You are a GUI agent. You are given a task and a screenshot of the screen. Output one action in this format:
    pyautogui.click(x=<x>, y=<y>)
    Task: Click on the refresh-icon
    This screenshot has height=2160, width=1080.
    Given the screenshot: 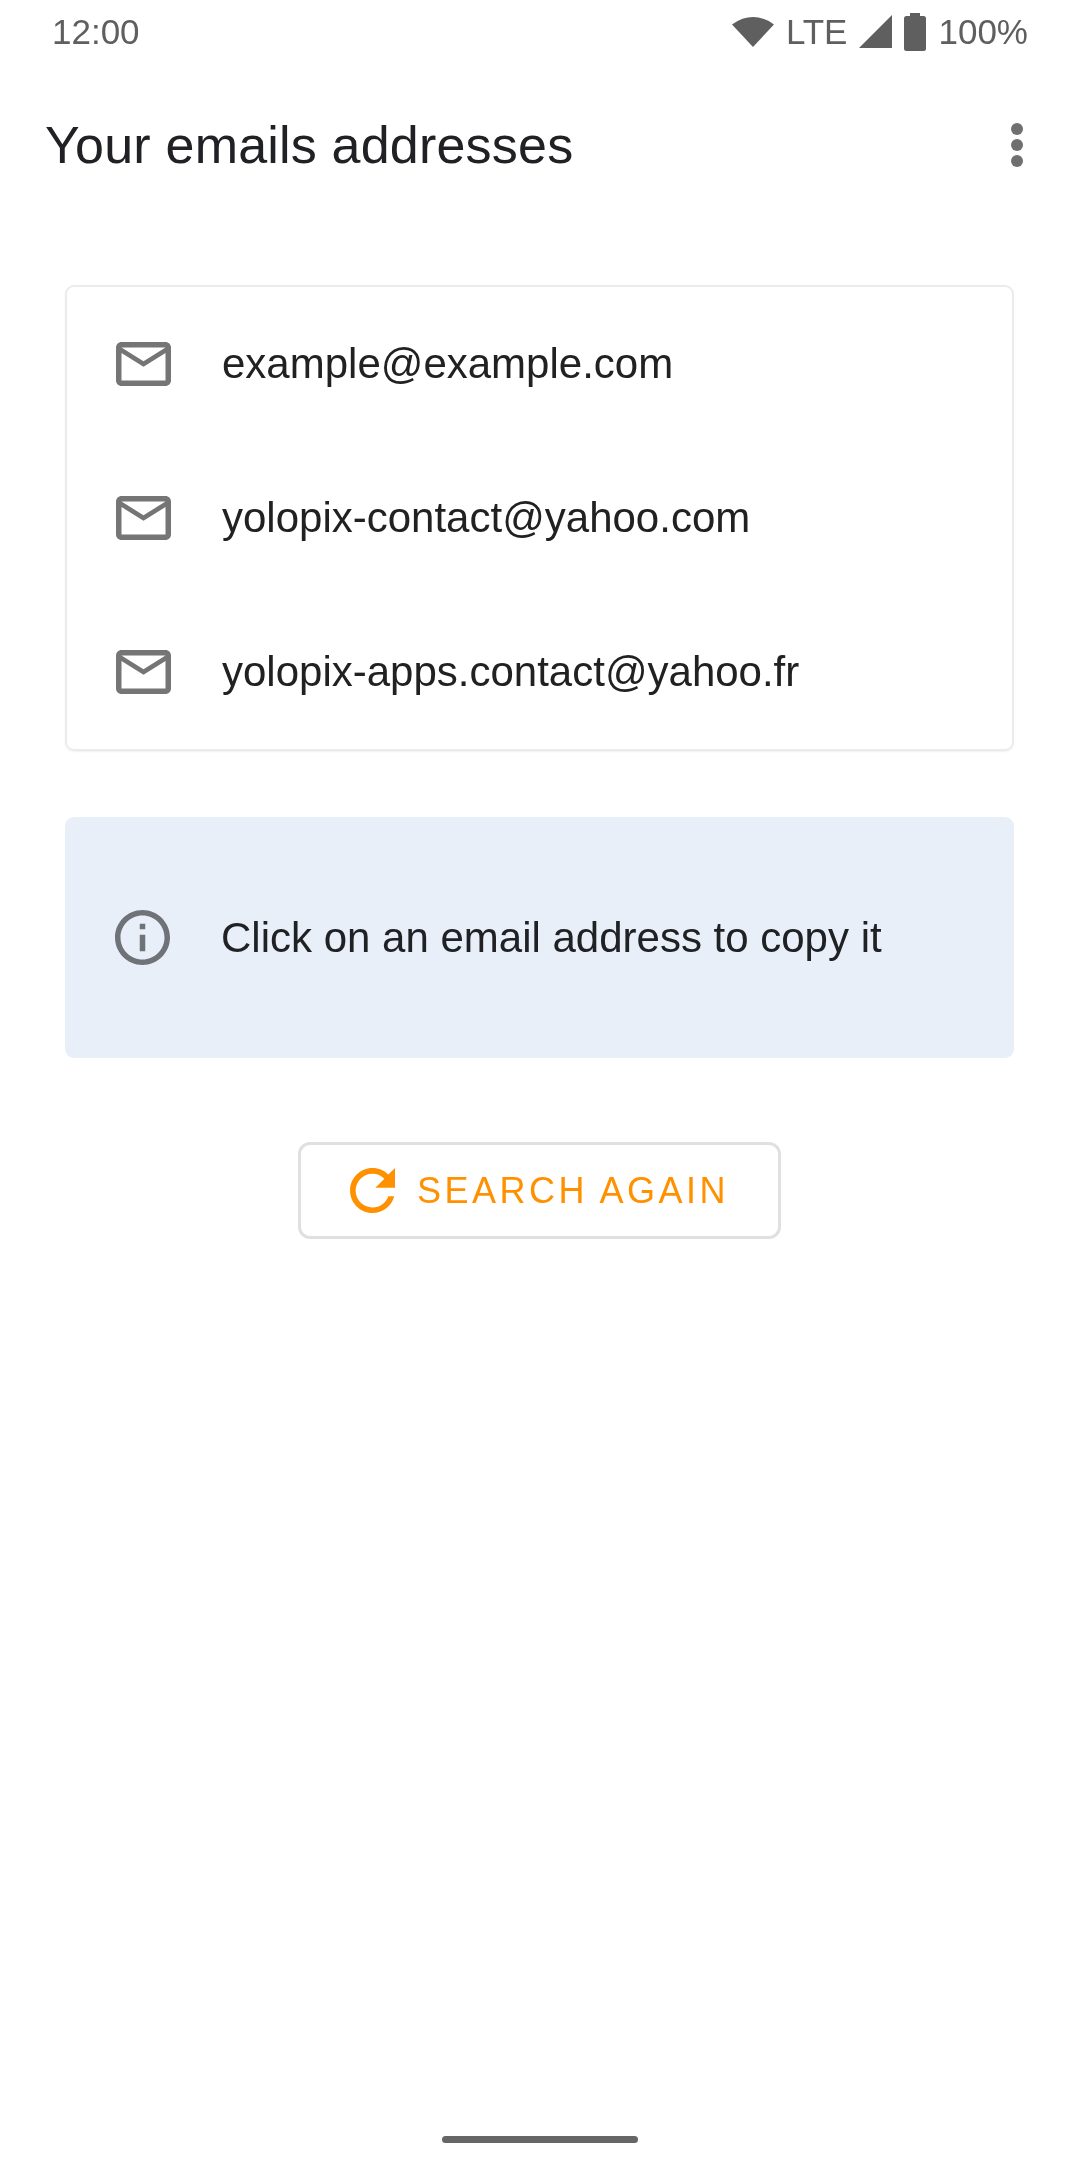 What is the action you would take?
    pyautogui.click(x=372, y=1190)
    